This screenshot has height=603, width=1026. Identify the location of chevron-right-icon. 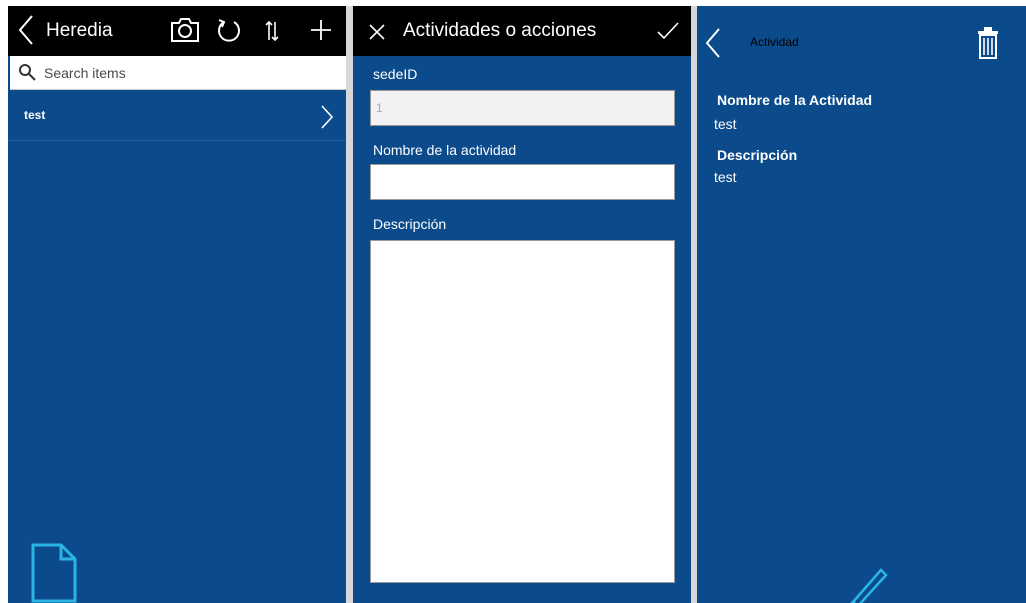
(327, 117).